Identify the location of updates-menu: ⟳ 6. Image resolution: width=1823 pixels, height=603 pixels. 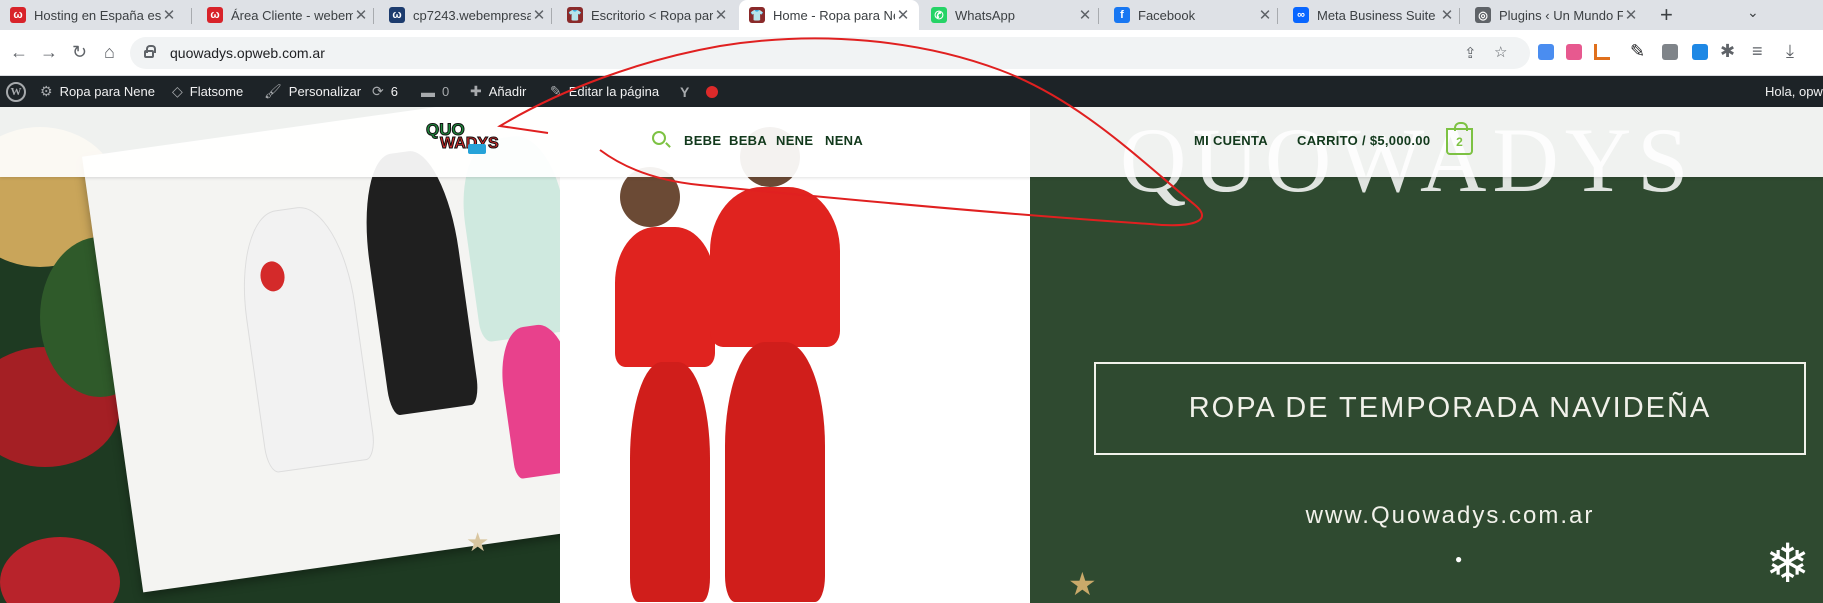
(385, 91).